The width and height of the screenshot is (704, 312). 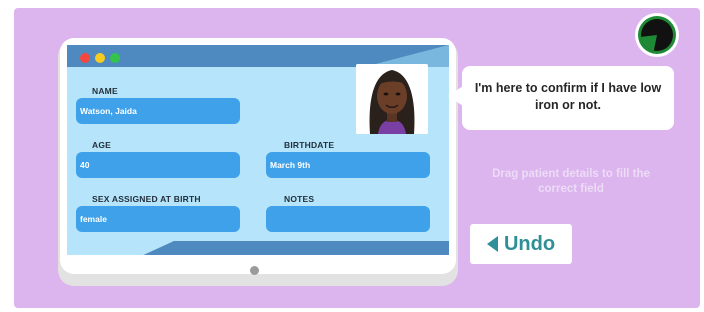 What do you see at coordinates (254, 270) in the screenshot?
I see `tablet-home-button` at bounding box center [254, 270].